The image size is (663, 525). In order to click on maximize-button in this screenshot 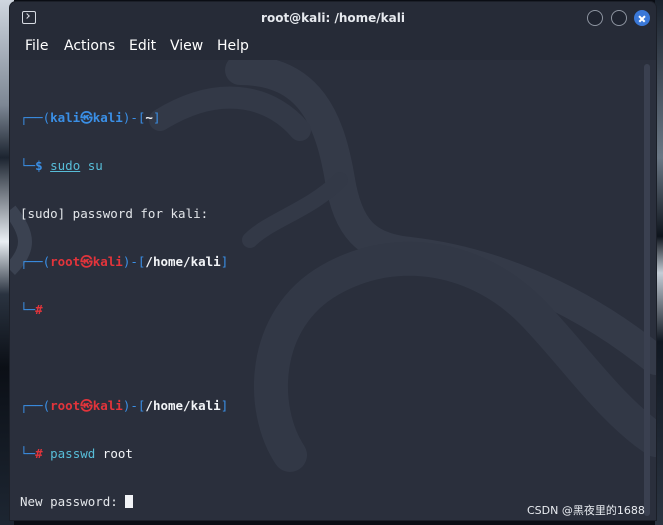, I will do `click(619, 18)`.